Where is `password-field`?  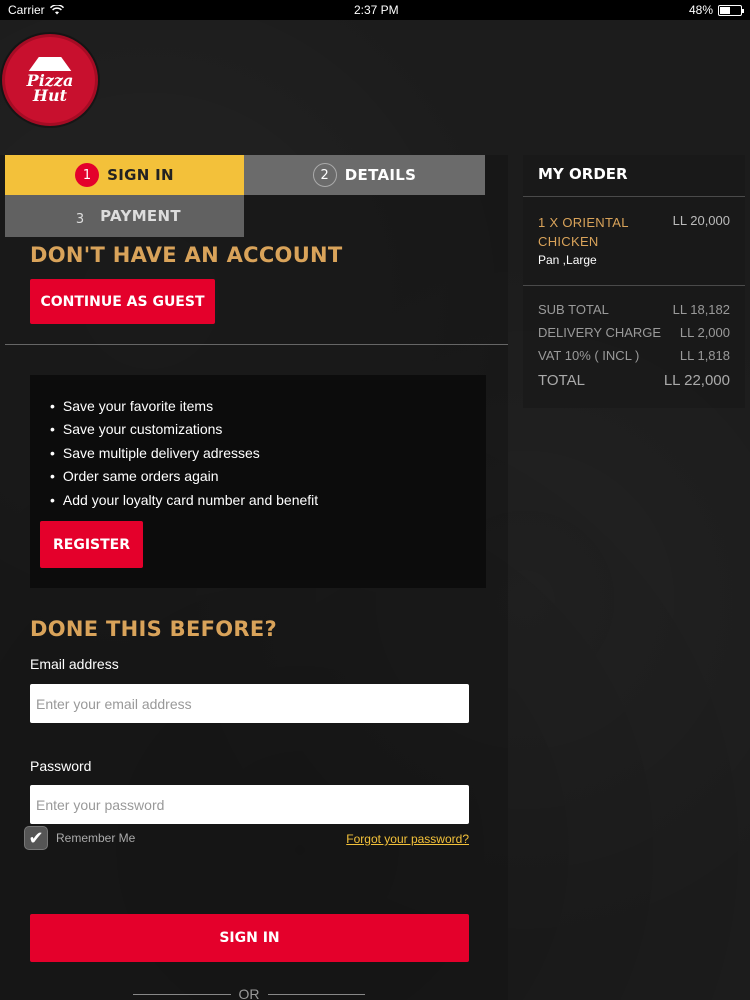 password-field is located at coordinates (249, 804).